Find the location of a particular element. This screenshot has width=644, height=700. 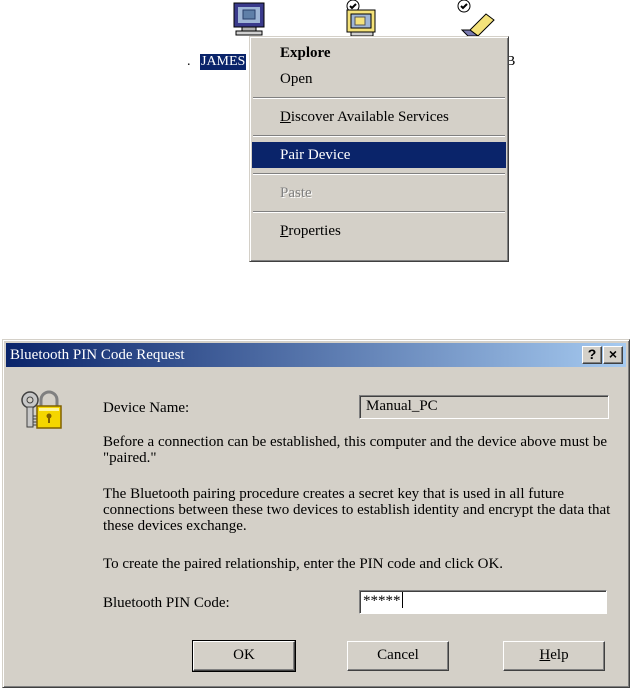

close-icon: × is located at coordinates (613, 355).